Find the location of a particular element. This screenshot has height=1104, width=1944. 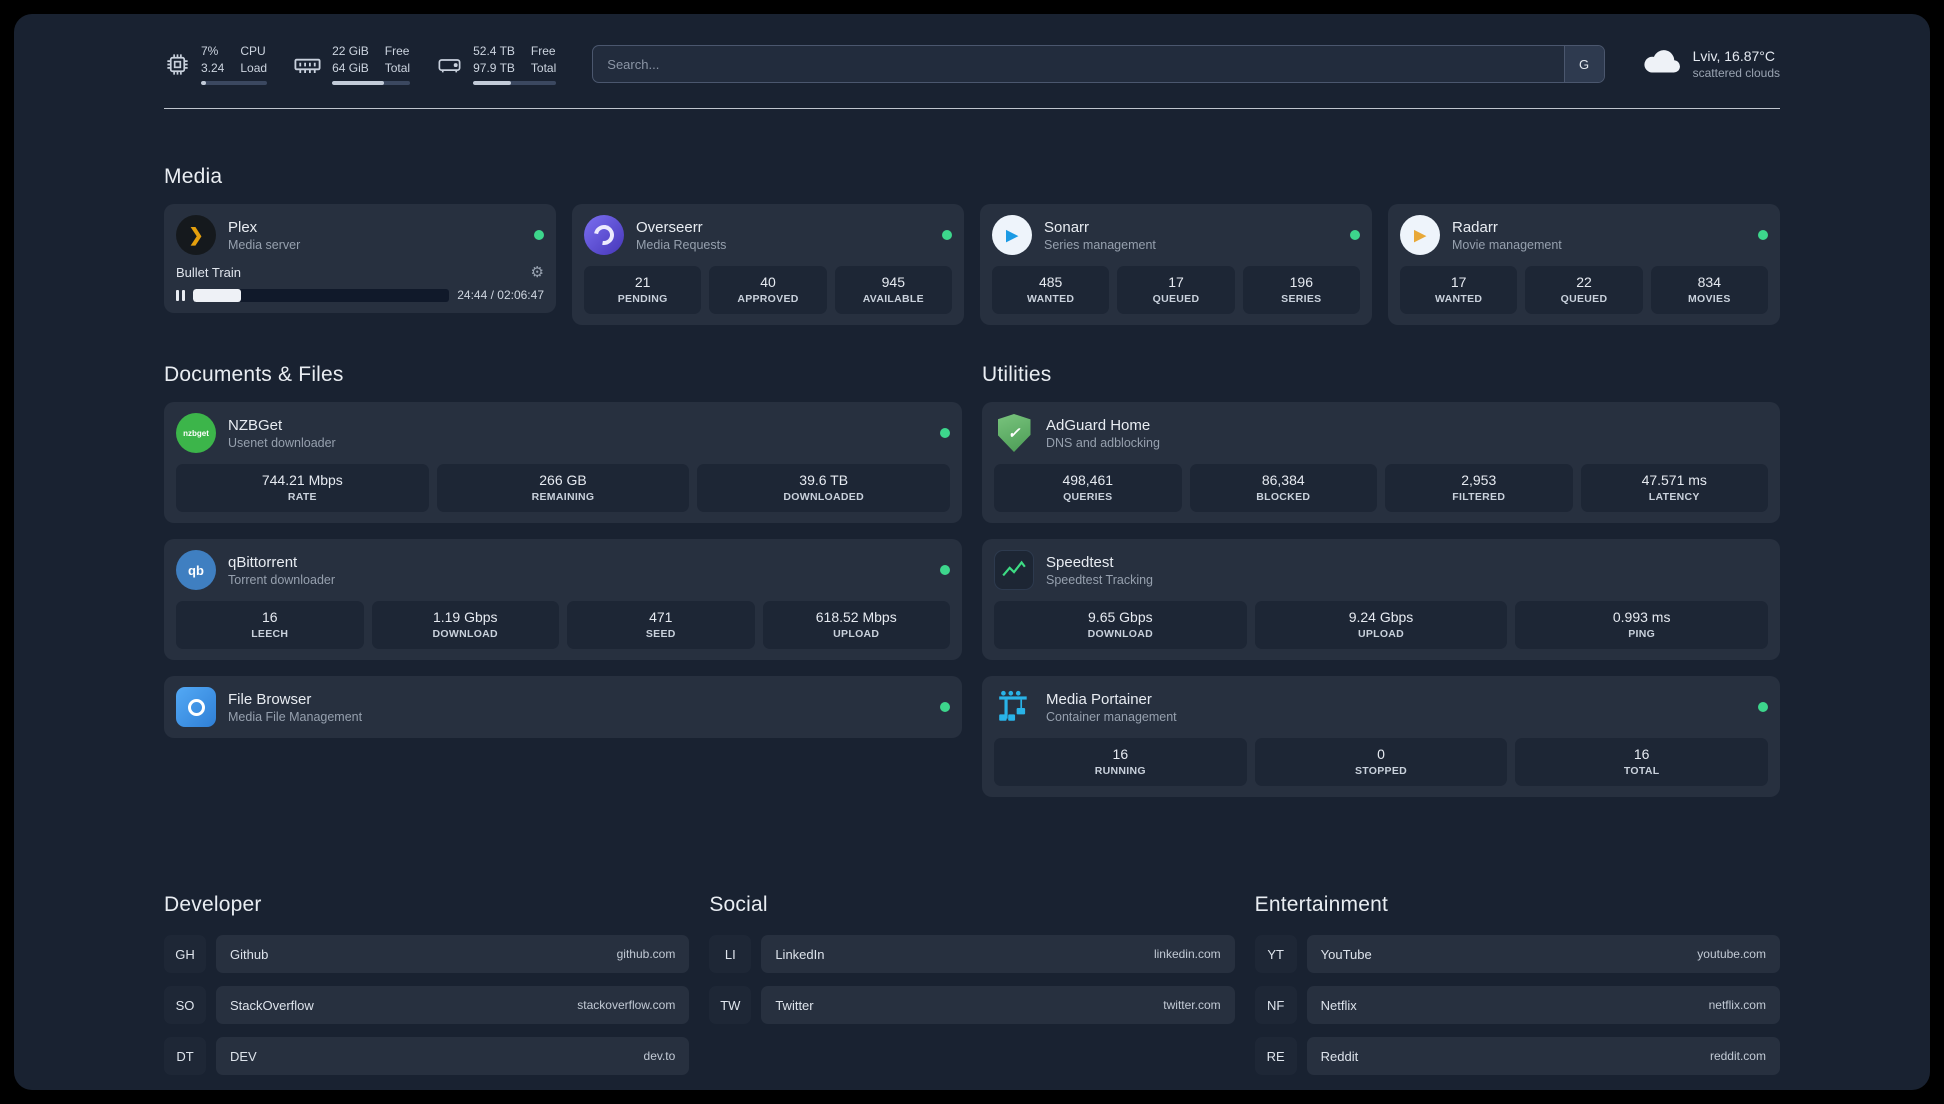

search-provider-button: G is located at coordinates (1583, 64).